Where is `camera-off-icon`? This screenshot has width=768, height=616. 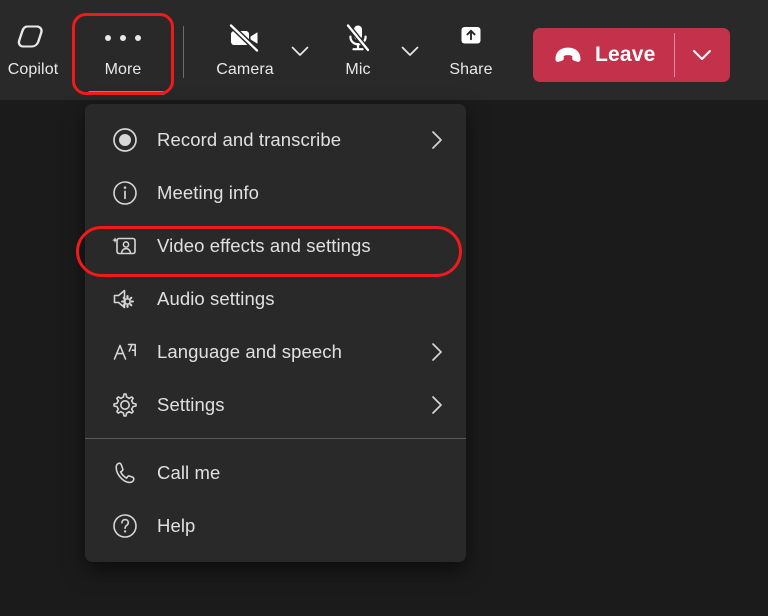 camera-off-icon is located at coordinates (245, 38).